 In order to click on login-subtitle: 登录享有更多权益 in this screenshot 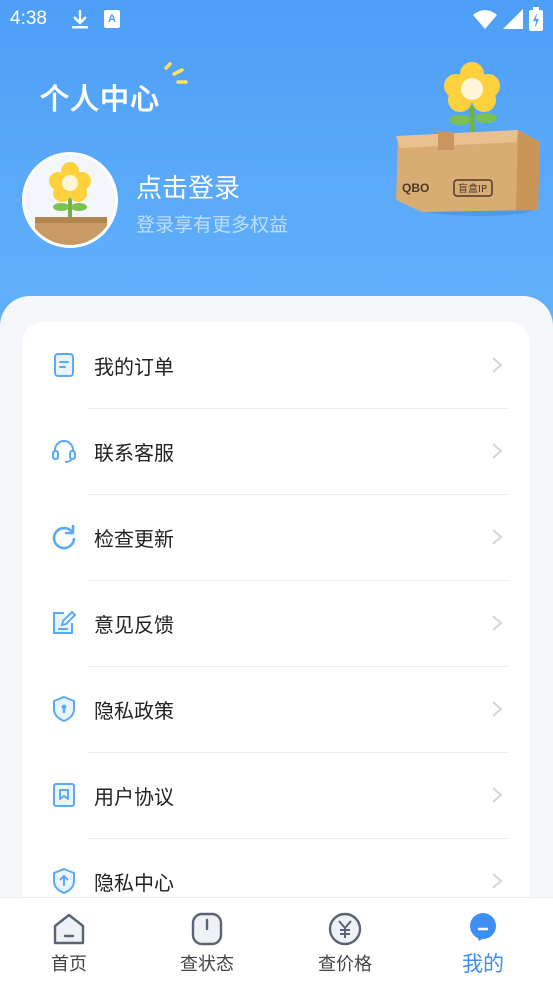, I will do `click(212, 225)`.